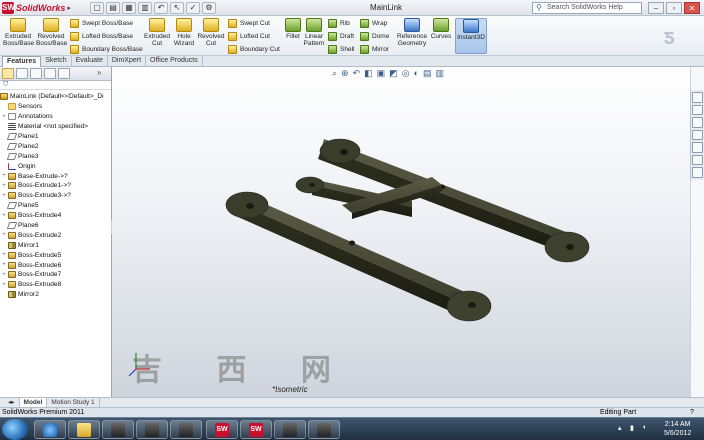  Describe the element at coordinates (55, 265) in the screenshot. I see `tree-item: + Boss-Extrude6` at that location.